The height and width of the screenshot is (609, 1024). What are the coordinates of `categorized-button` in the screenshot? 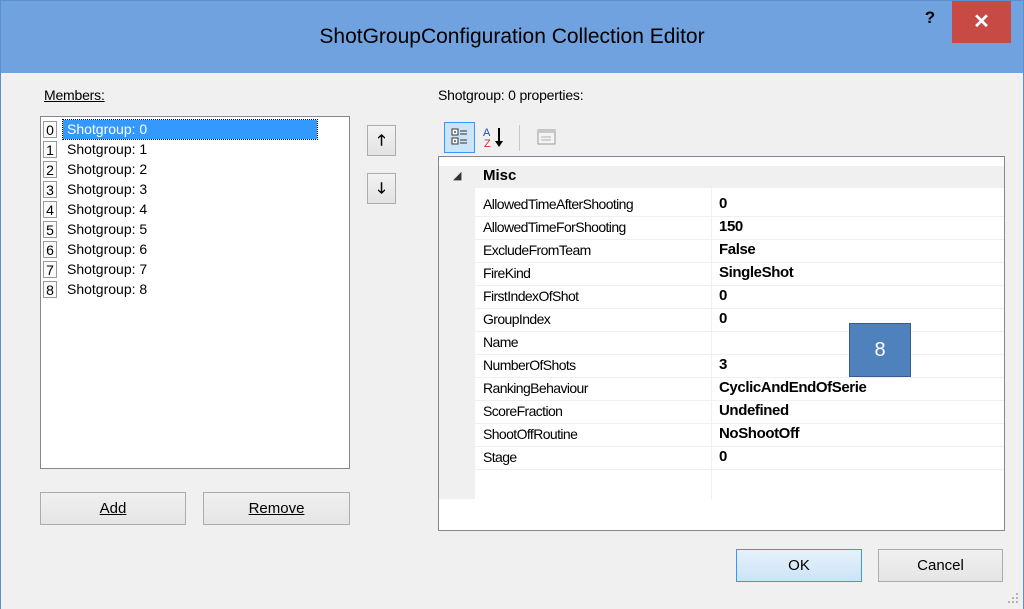 It's located at (459, 137).